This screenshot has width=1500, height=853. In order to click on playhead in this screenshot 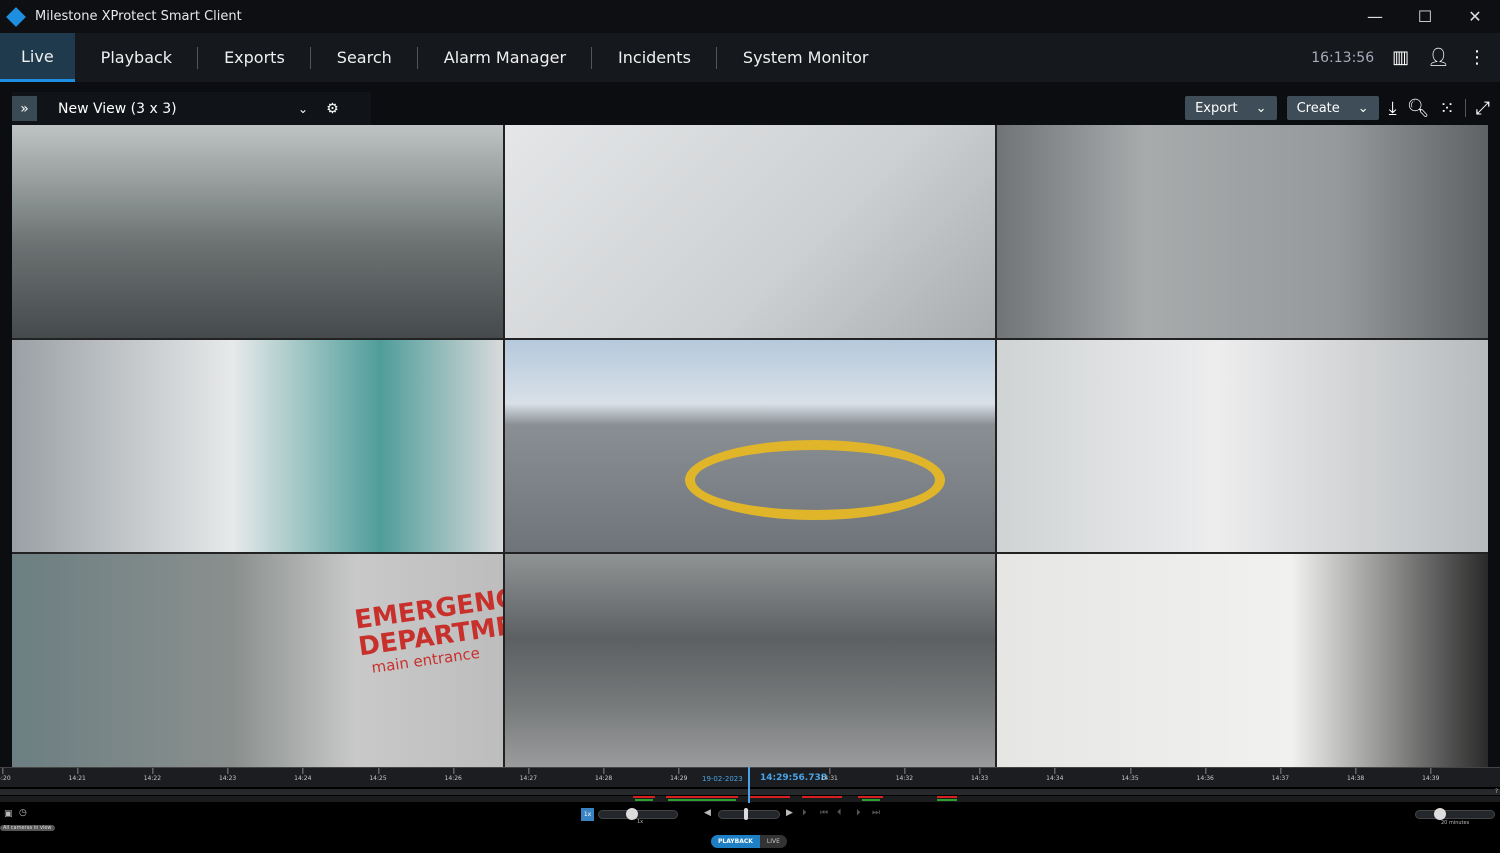, I will do `click(749, 785)`.